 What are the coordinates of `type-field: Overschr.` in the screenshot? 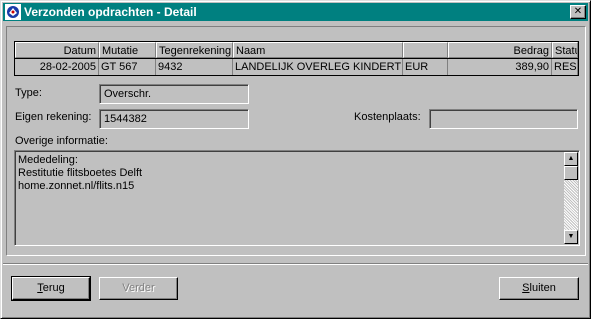 It's located at (174, 94).